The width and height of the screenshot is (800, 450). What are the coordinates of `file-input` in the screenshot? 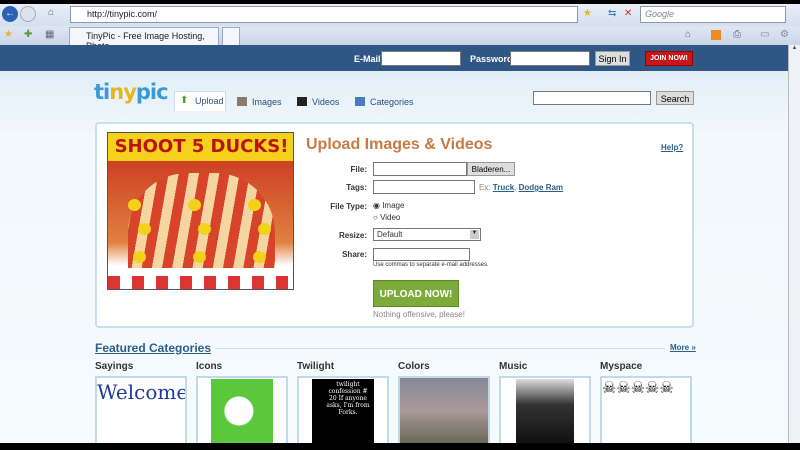 It's located at (420, 169).